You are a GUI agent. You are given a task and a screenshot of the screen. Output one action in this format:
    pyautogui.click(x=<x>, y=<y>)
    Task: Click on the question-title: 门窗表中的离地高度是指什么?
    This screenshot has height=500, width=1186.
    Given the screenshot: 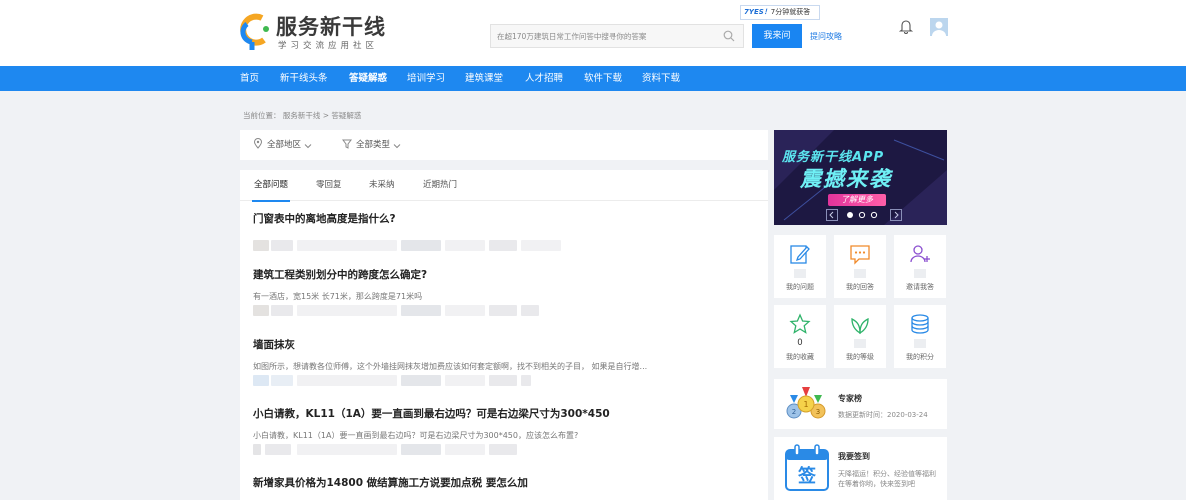 What is the action you would take?
    pyautogui.click(x=505, y=218)
    